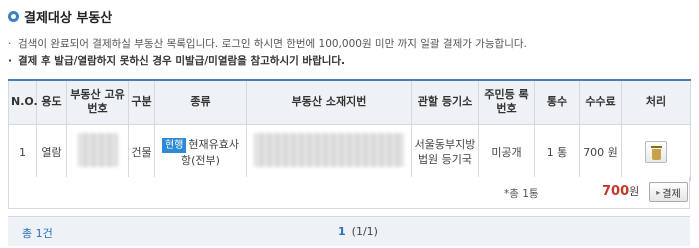 This screenshot has height=248, width=699. I want to click on redacted-unique-no, so click(97, 150).